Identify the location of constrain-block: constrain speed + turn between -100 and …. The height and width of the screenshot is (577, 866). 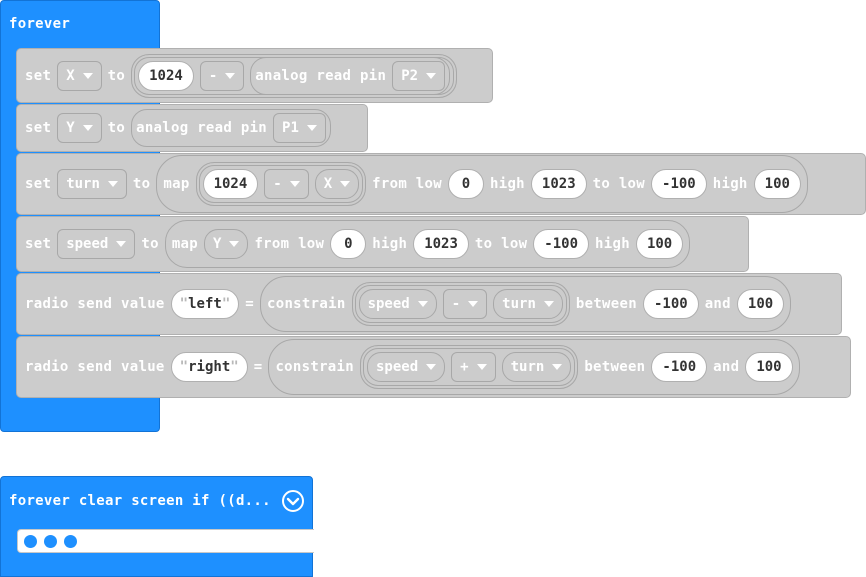
(534, 367).